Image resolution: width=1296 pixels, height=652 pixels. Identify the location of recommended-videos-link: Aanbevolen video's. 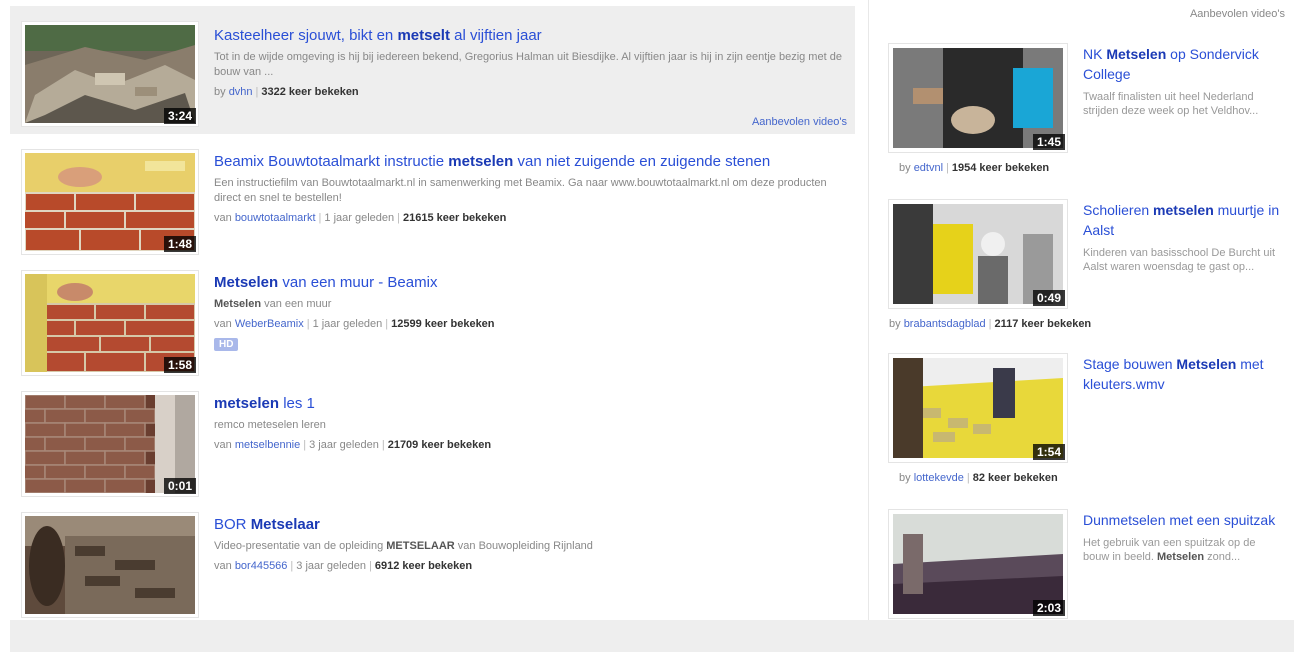
(799, 122).